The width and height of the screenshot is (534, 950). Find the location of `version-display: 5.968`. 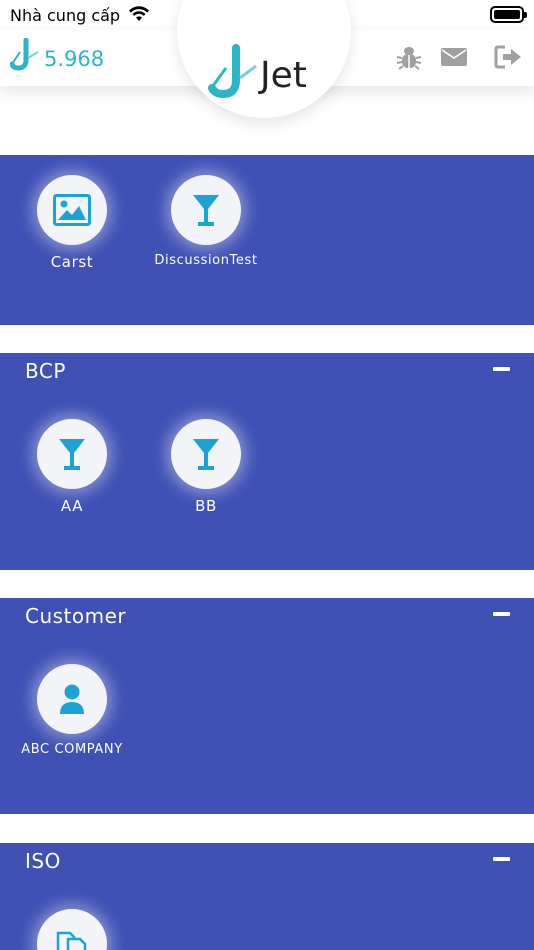

version-display: 5.968 is located at coordinates (57, 55).